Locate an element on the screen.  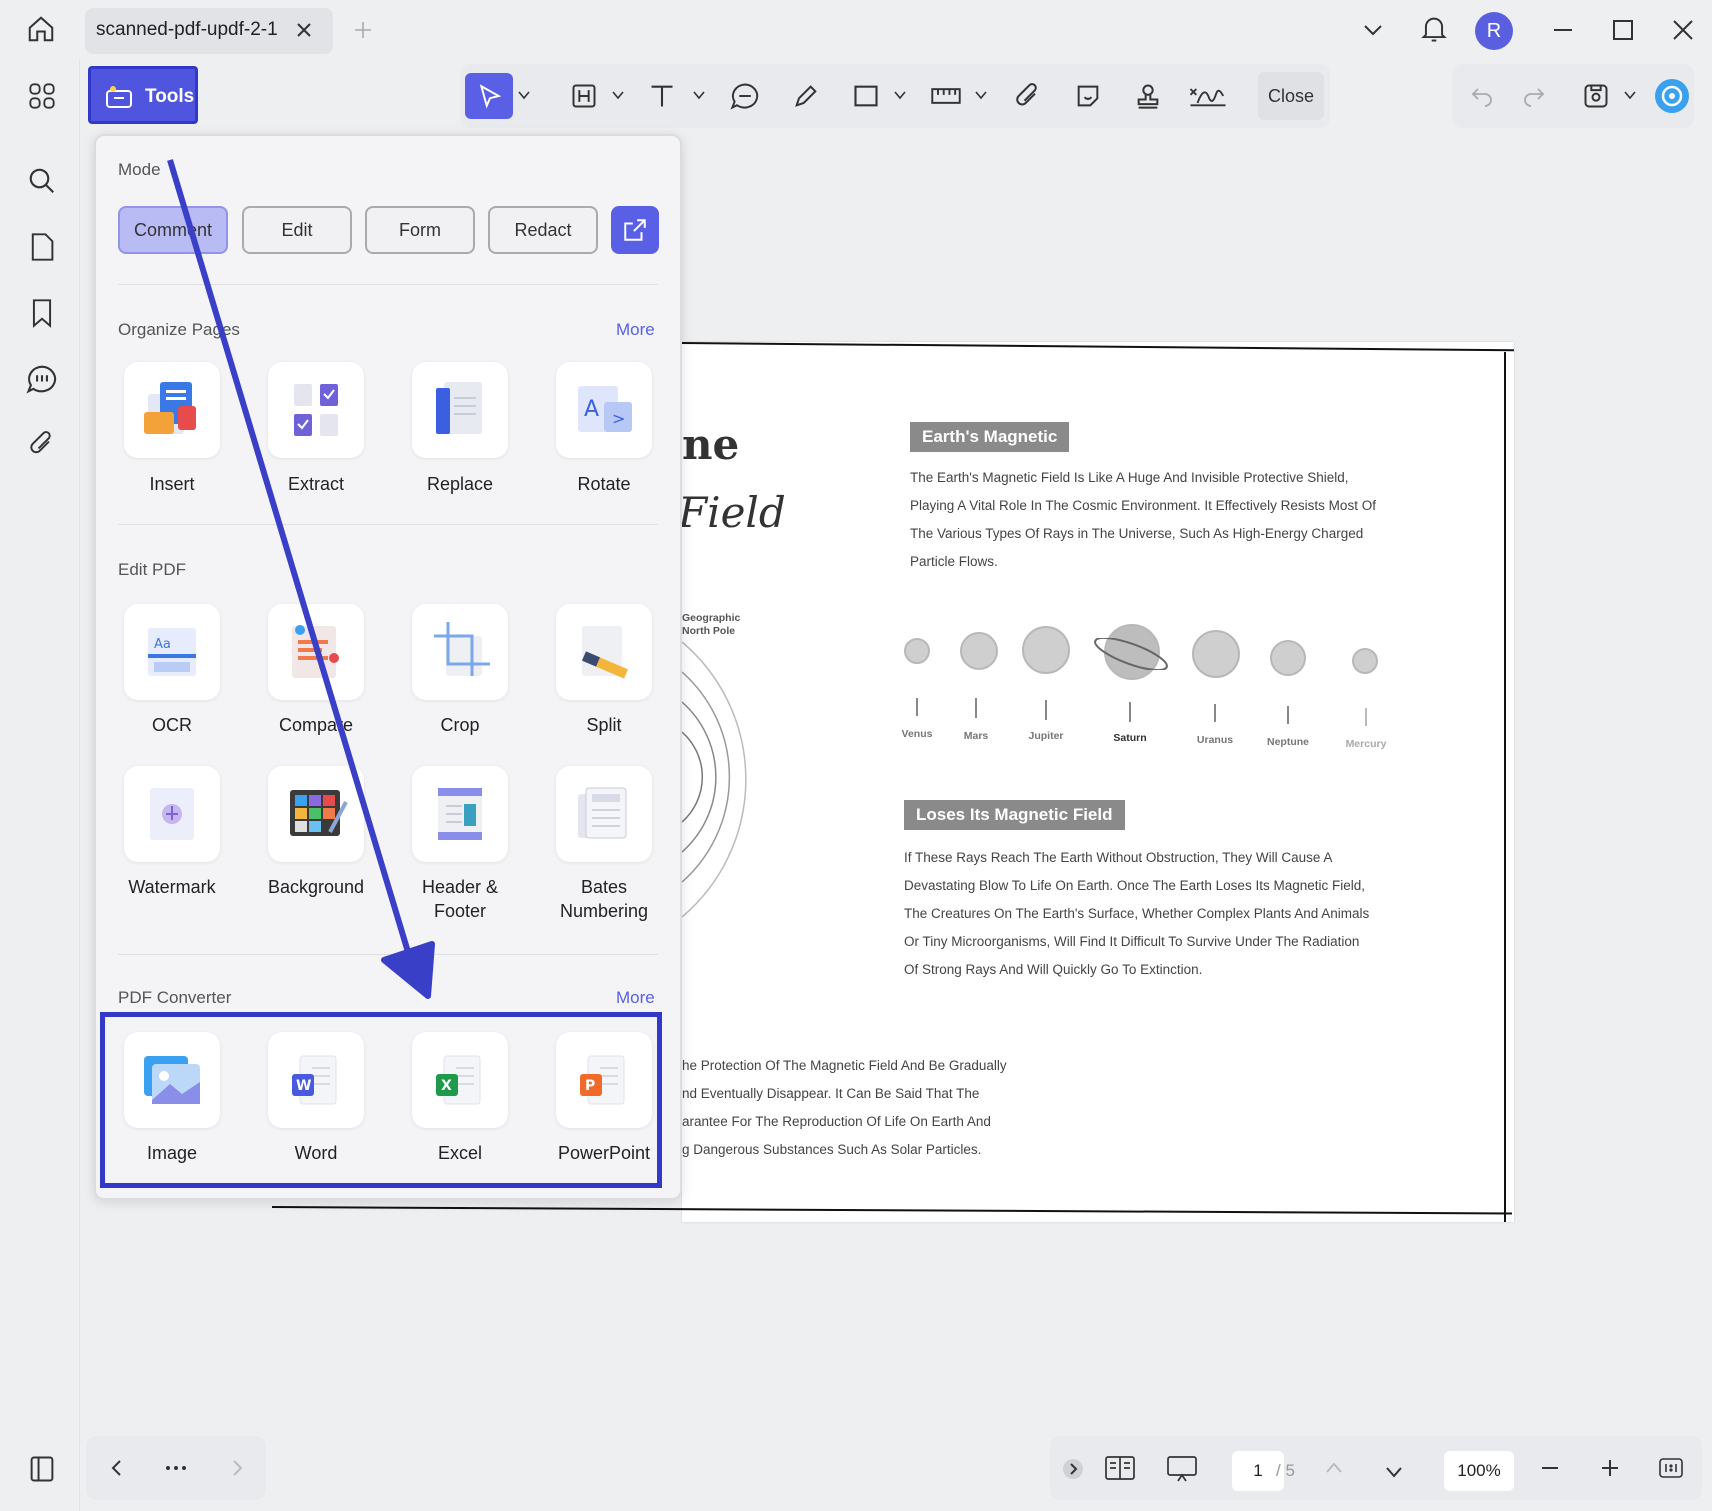
background-tool is located at coordinates (316, 814).